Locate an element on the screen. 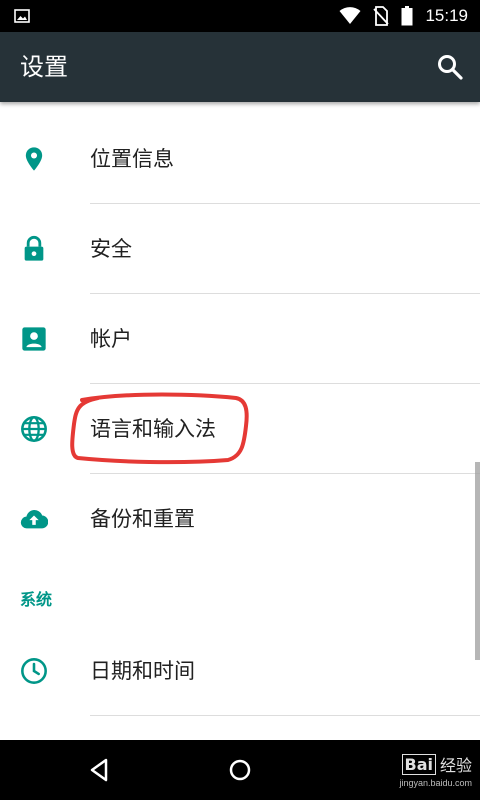 Image resolution: width=480 pixels, height=800 pixels. settings-item-label: 语言和输入法 is located at coordinates (153, 429).